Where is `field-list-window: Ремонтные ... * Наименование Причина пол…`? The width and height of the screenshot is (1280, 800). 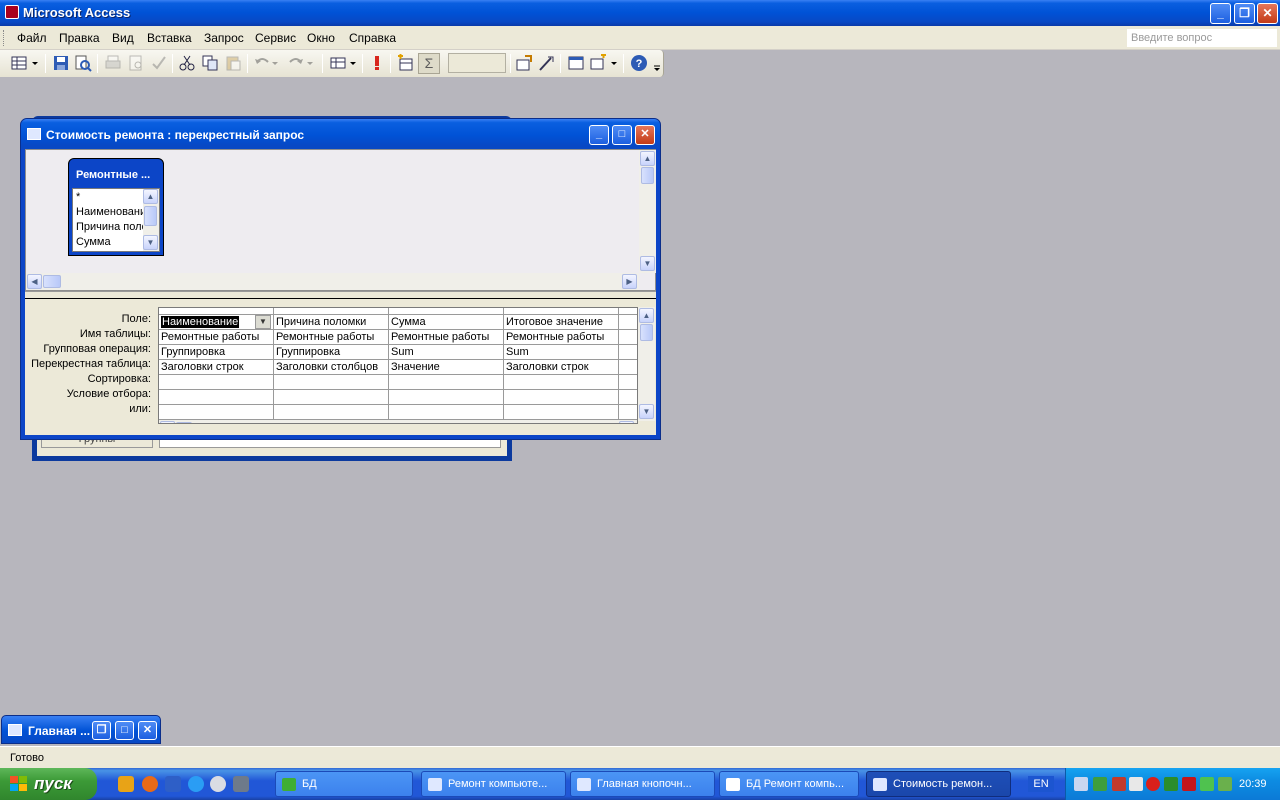 field-list-window: Ремонтные ... * Наименование Причина пол… is located at coordinates (116, 207).